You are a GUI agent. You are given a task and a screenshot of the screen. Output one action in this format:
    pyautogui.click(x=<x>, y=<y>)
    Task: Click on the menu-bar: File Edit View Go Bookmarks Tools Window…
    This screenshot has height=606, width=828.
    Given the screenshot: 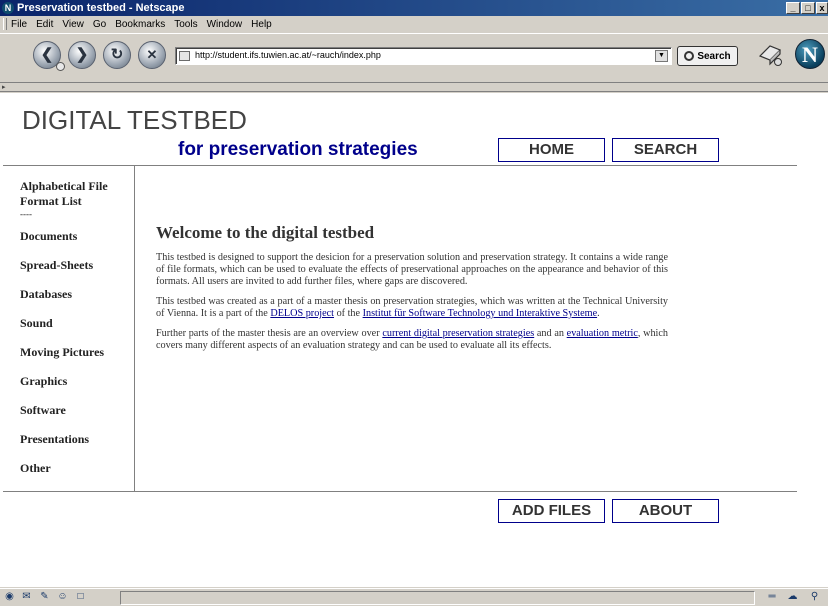 What is the action you would take?
    pyautogui.click(x=414, y=24)
    